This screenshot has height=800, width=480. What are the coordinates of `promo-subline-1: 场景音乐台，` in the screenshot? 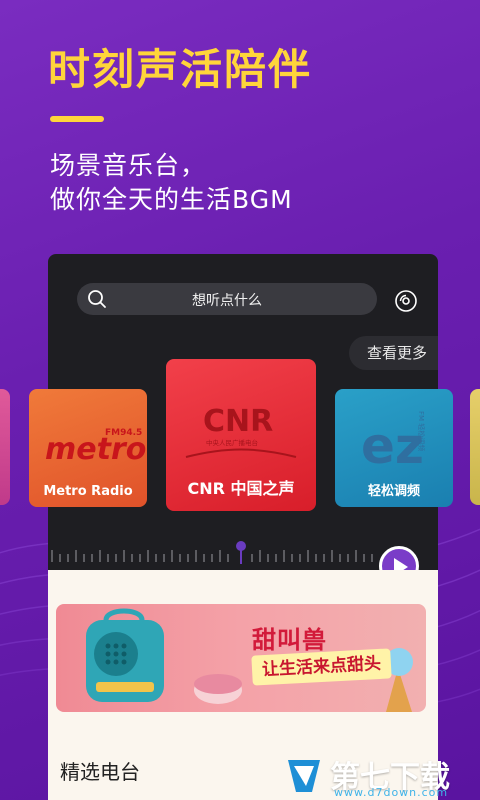 It's located at (128, 165).